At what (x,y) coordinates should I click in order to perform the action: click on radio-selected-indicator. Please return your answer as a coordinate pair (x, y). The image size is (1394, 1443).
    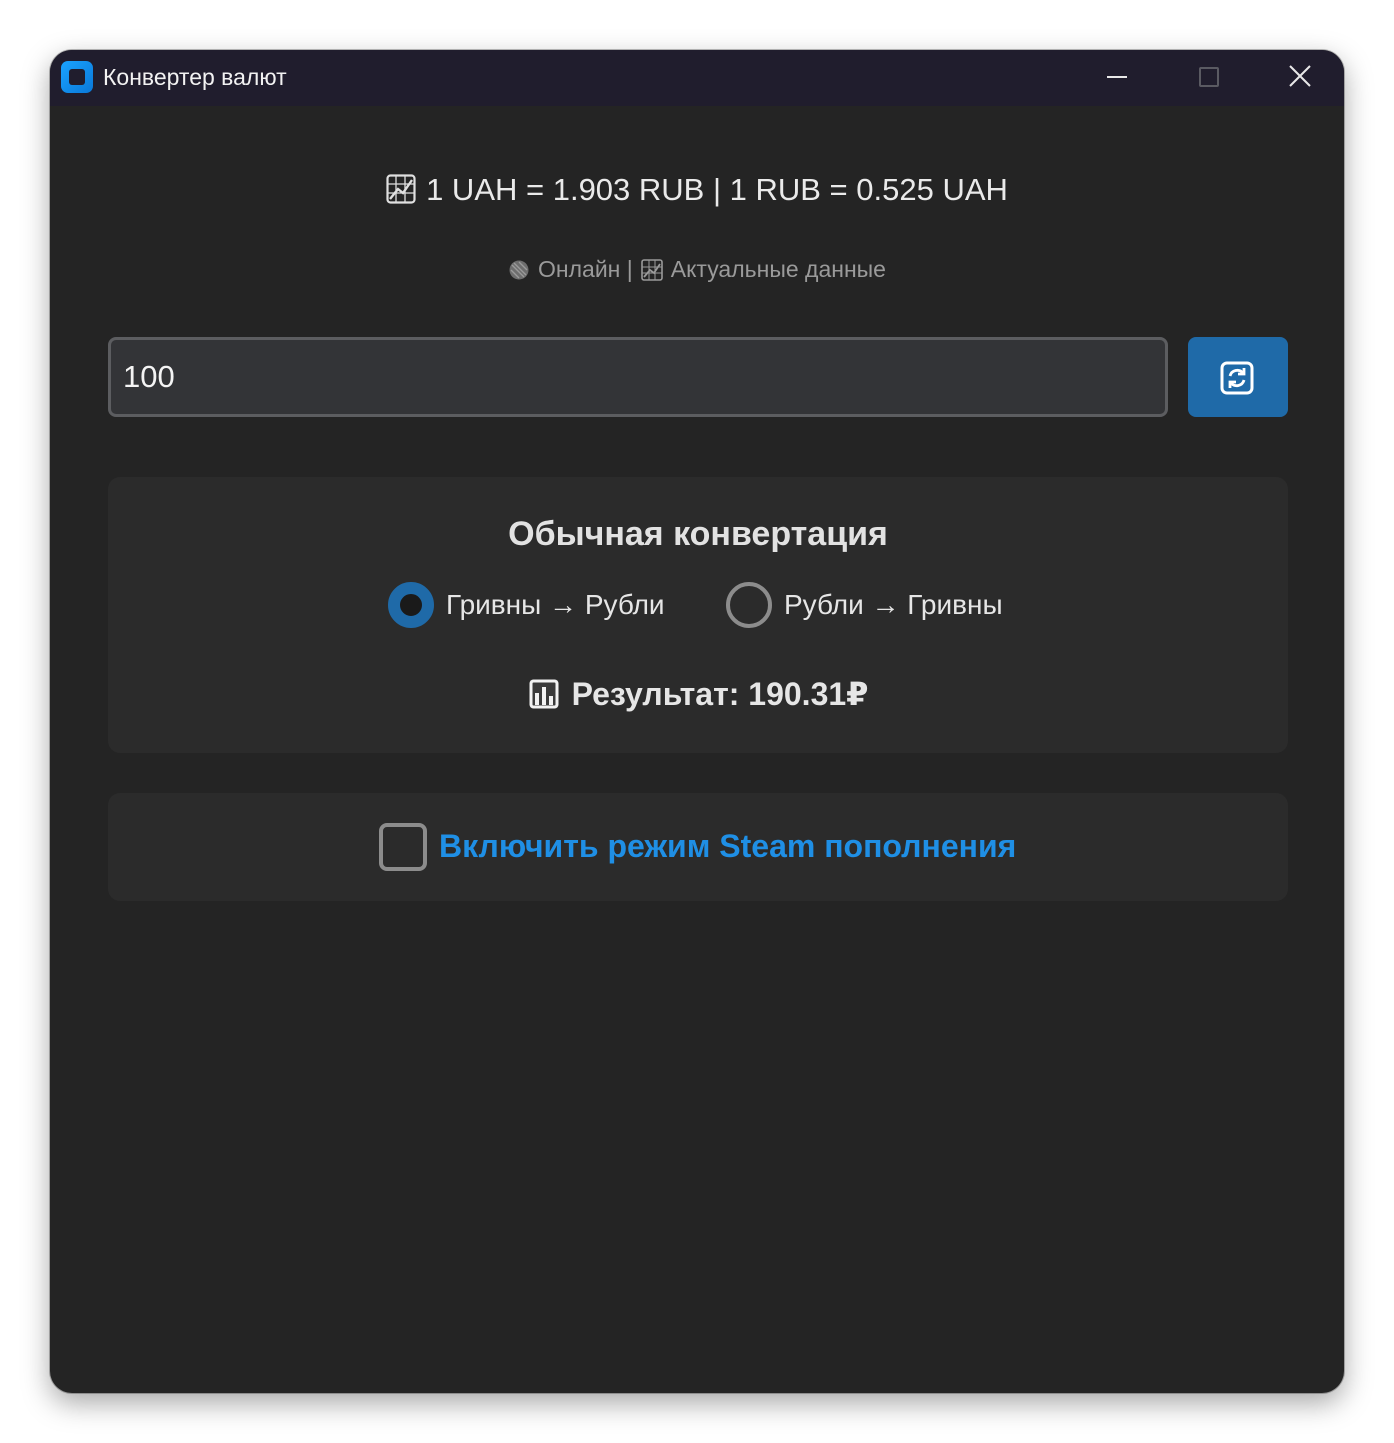
    Looking at the image, I should click on (411, 605).